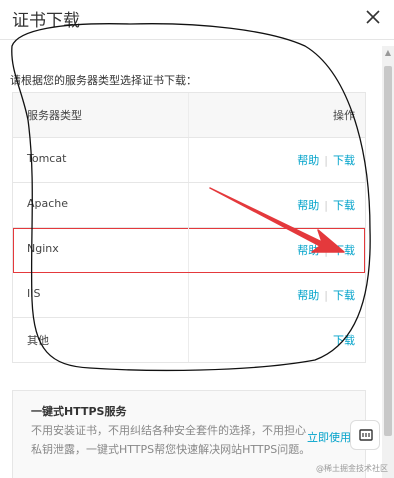 Image resolution: width=394 pixels, height=478 pixels. Describe the element at coordinates (365, 435) in the screenshot. I see `chat-widget-icon` at that location.